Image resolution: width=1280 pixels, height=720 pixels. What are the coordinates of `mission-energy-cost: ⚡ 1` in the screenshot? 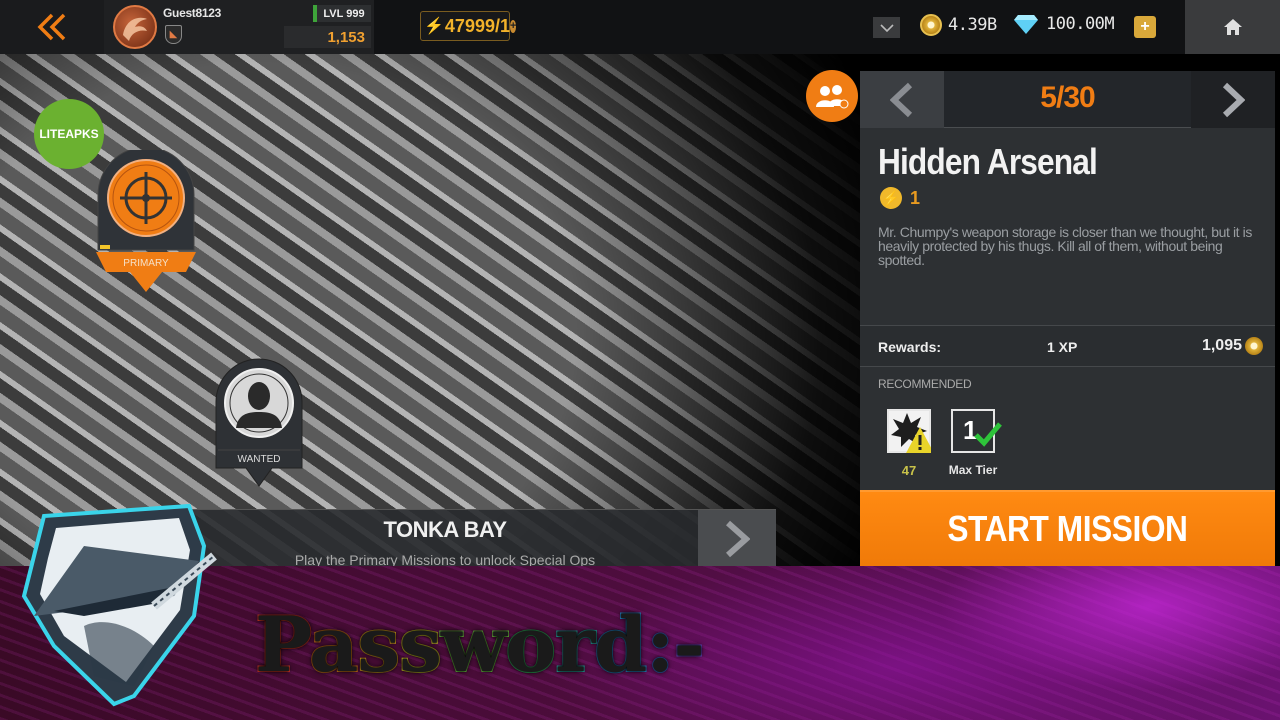 It's located at (900, 198).